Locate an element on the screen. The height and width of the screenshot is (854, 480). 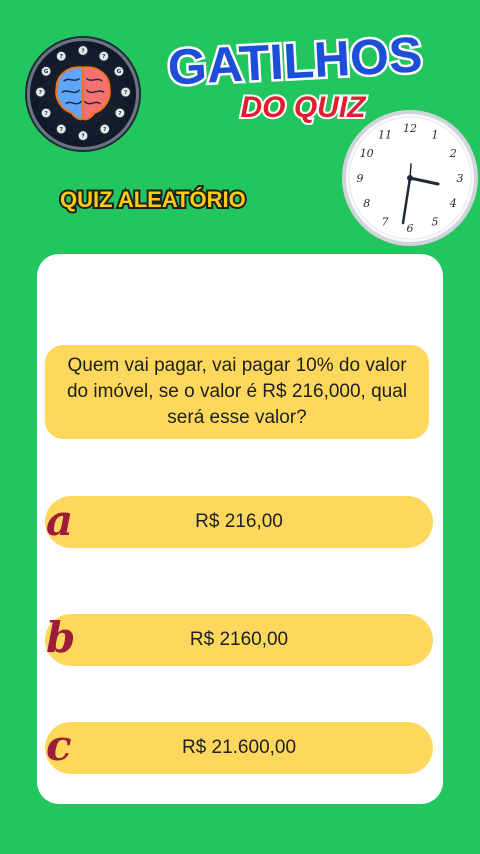
clock-numeral: 9 is located at coordinates (360, 178).